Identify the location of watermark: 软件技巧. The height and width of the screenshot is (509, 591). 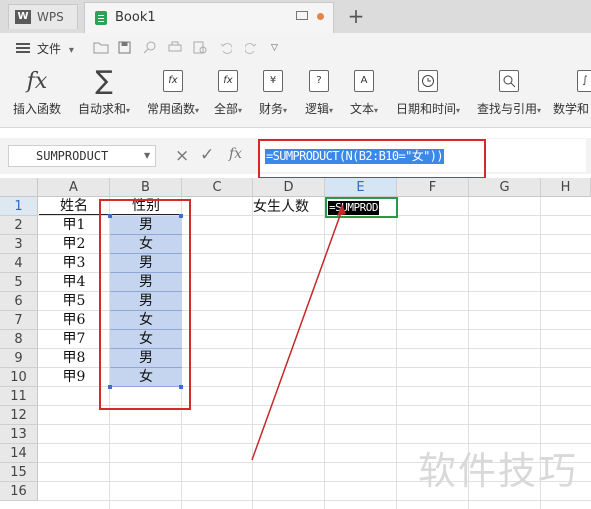
(498, 471).